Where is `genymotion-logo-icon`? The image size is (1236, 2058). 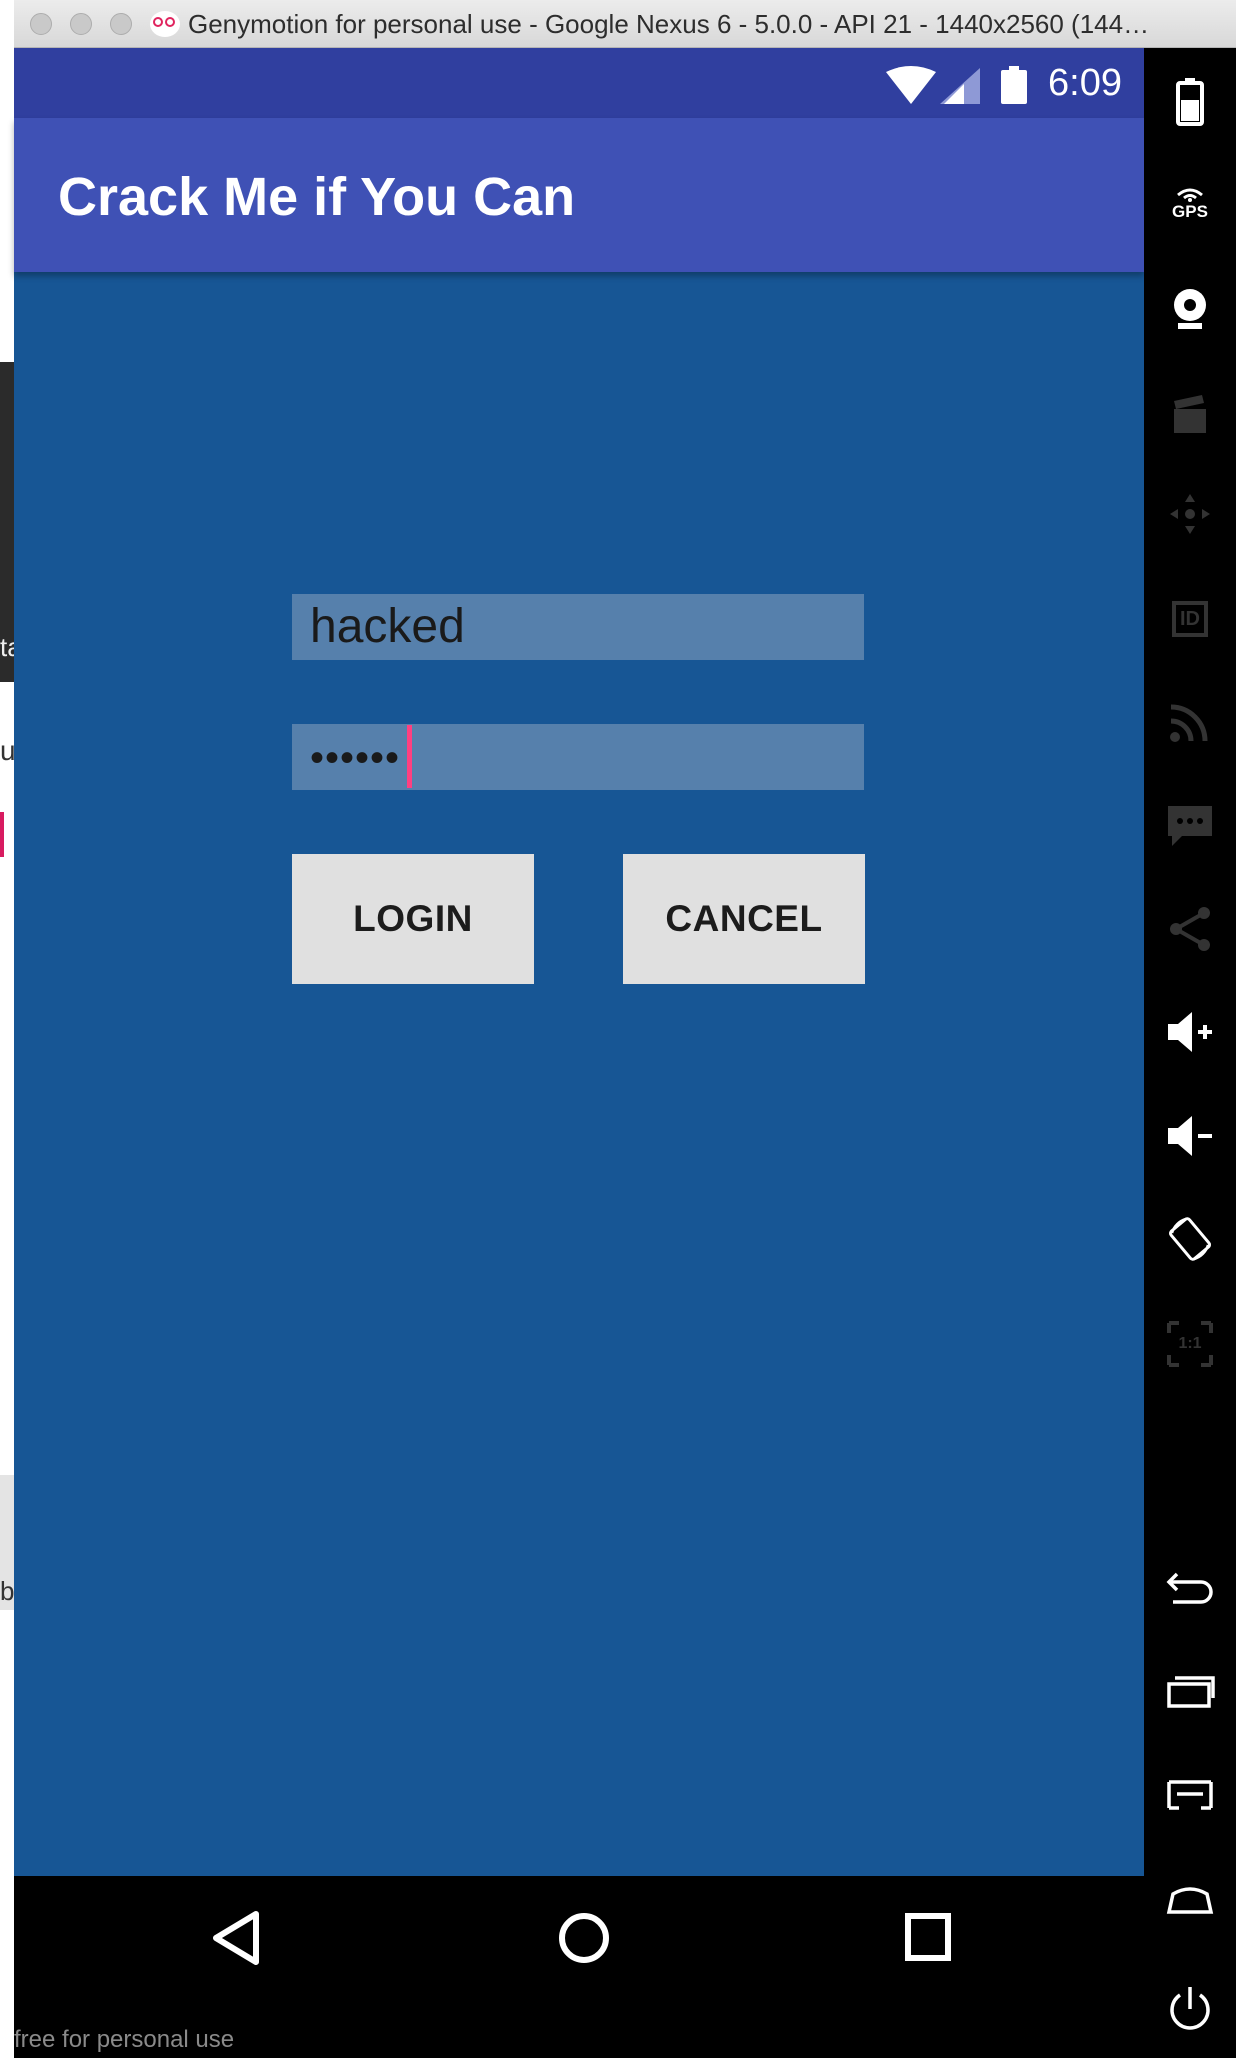
genymotion-logo-icon is located at coordinates (165, 24).